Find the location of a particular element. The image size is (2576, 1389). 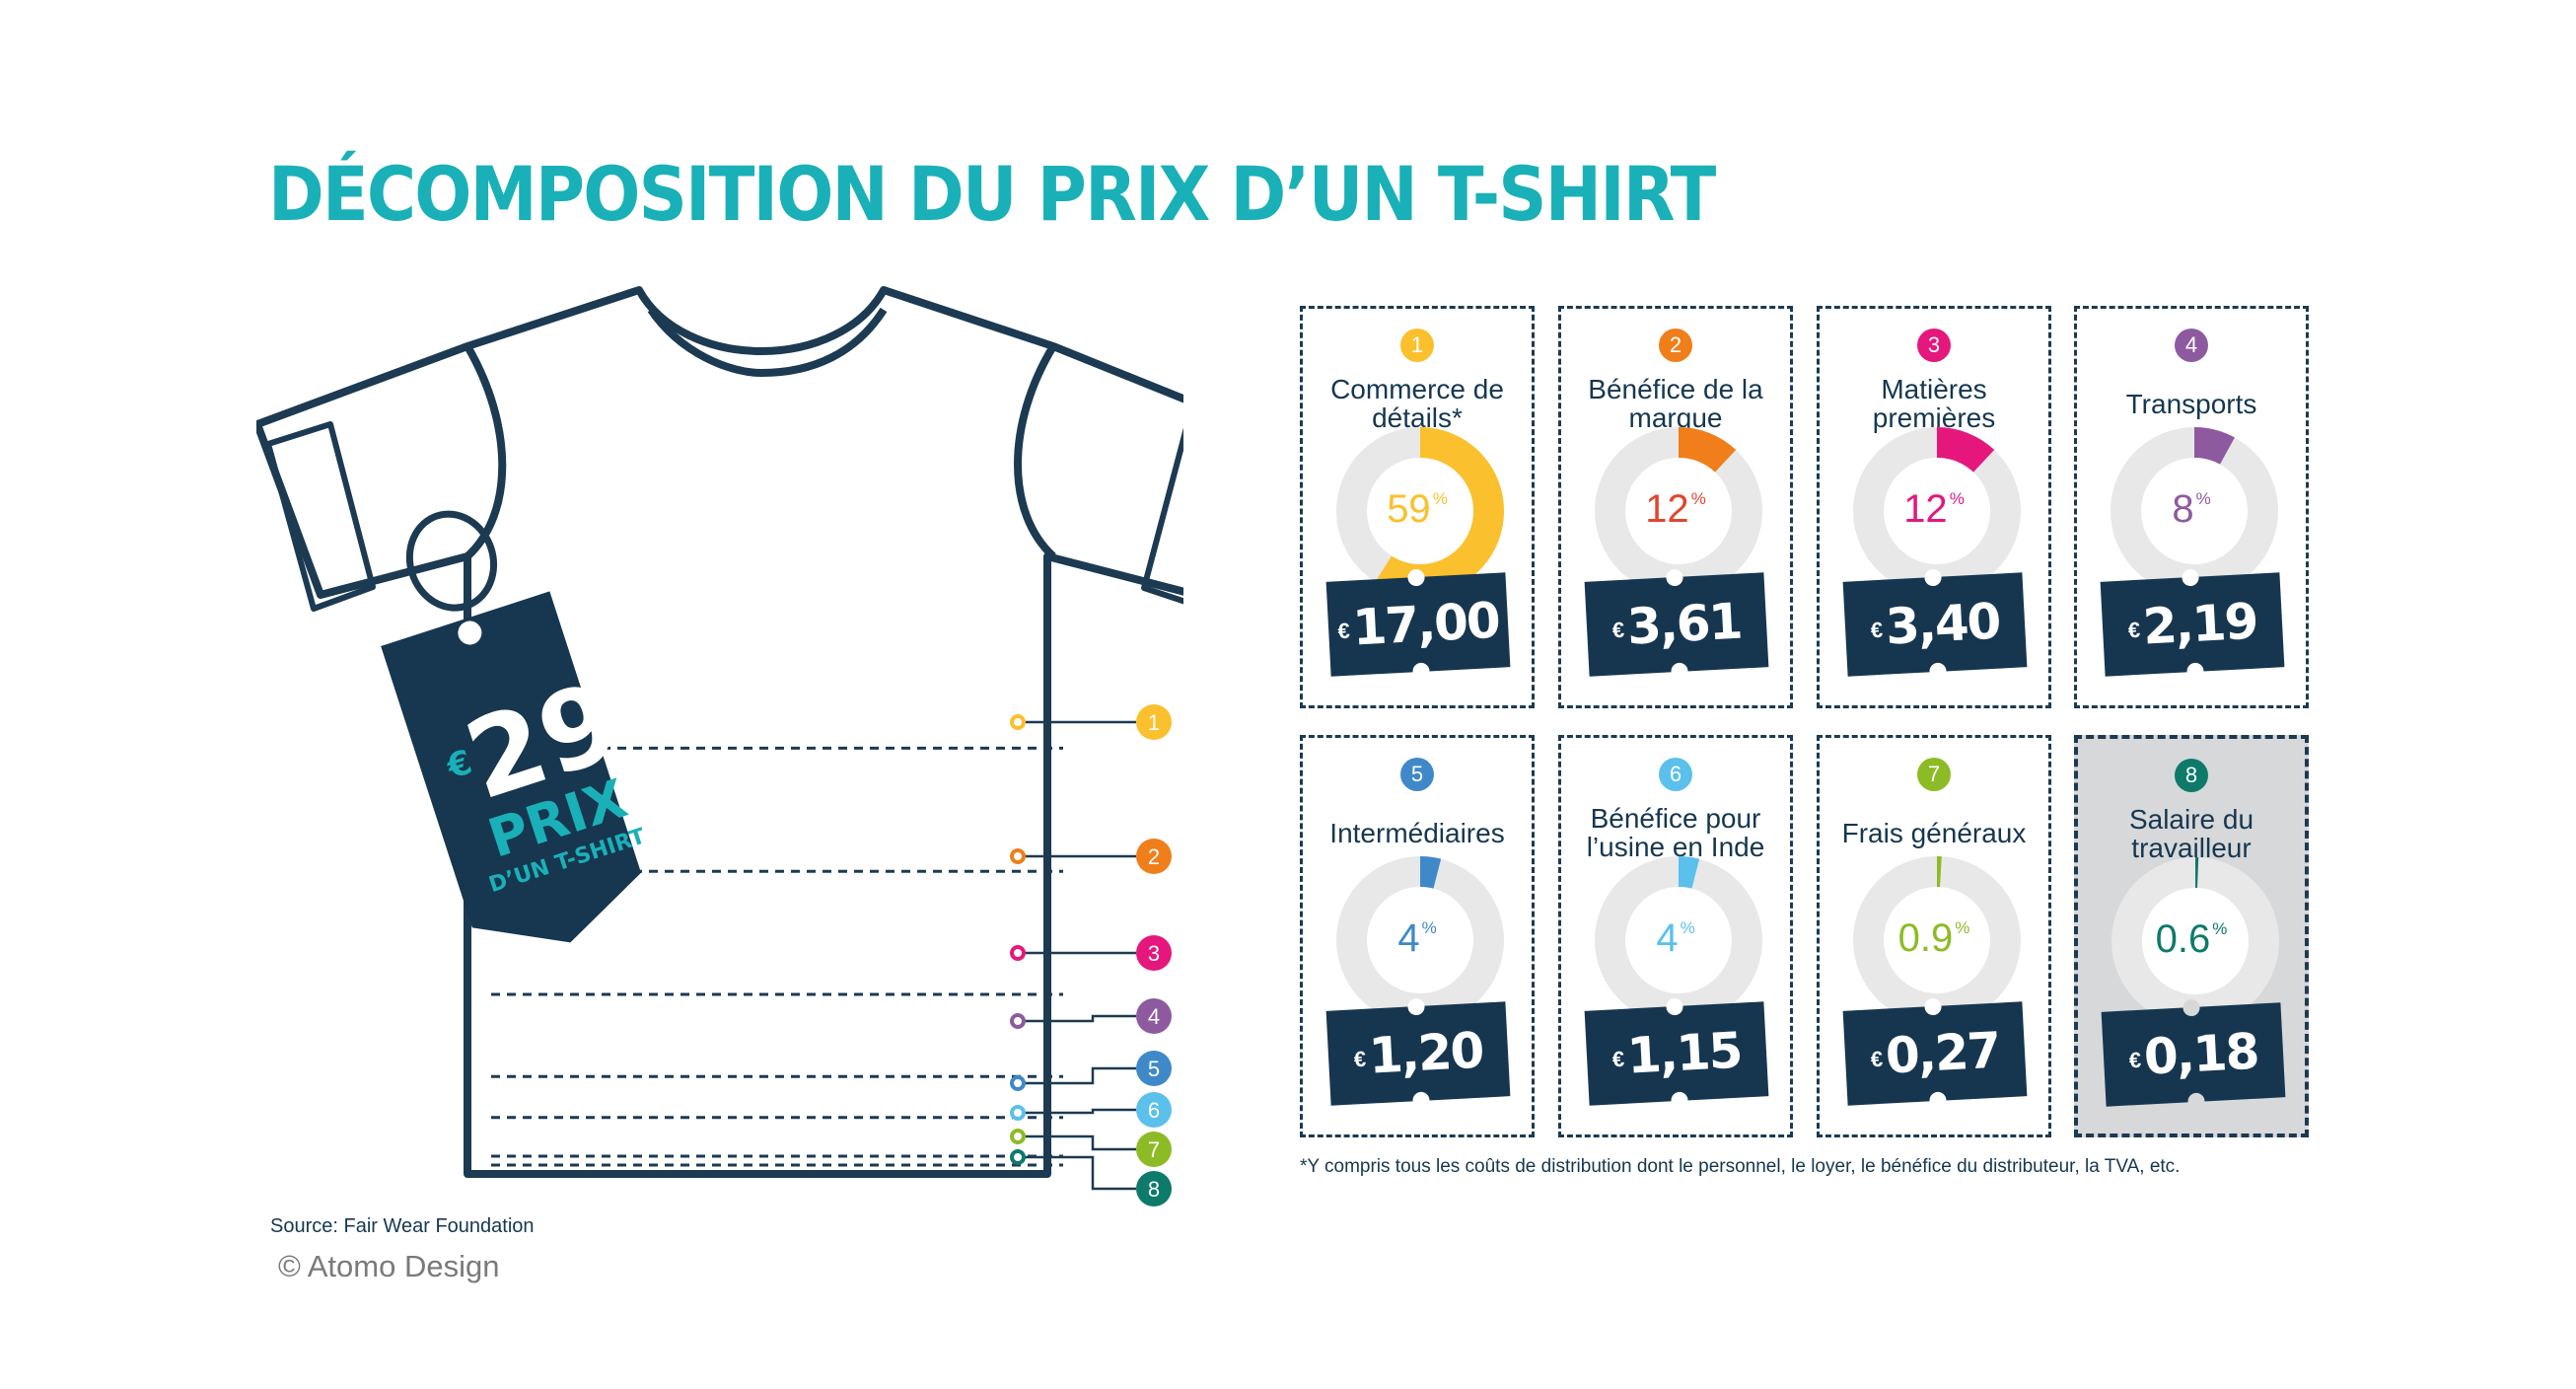

card-percent-value: 0.6 is located at coordinates (2183, 939).